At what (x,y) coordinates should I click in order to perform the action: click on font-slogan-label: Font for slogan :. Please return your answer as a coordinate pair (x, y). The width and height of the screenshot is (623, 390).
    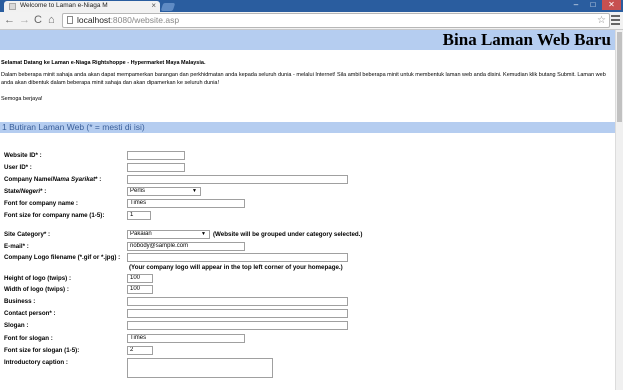
    Looking at the image, I should click on (28, 338).